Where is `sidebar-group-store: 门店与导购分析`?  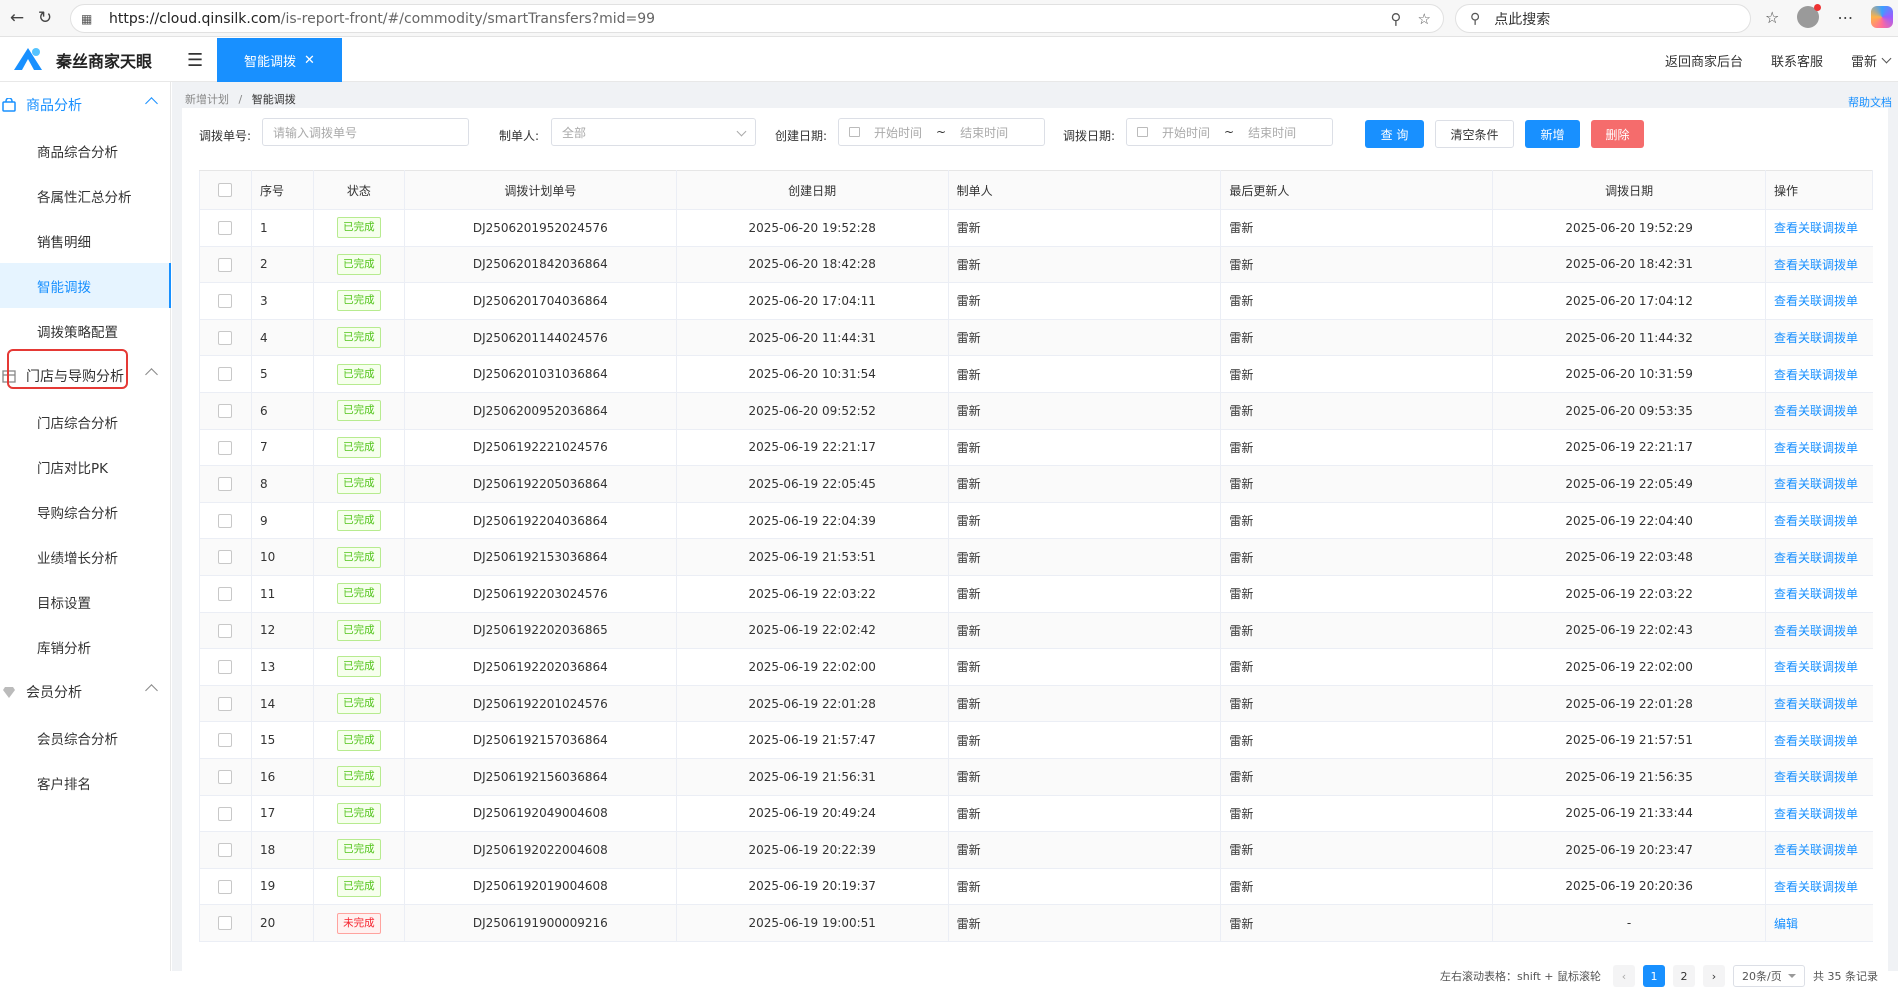
sidebar-group-store: 门店与导购分析 is located at coordinates (85, 376).